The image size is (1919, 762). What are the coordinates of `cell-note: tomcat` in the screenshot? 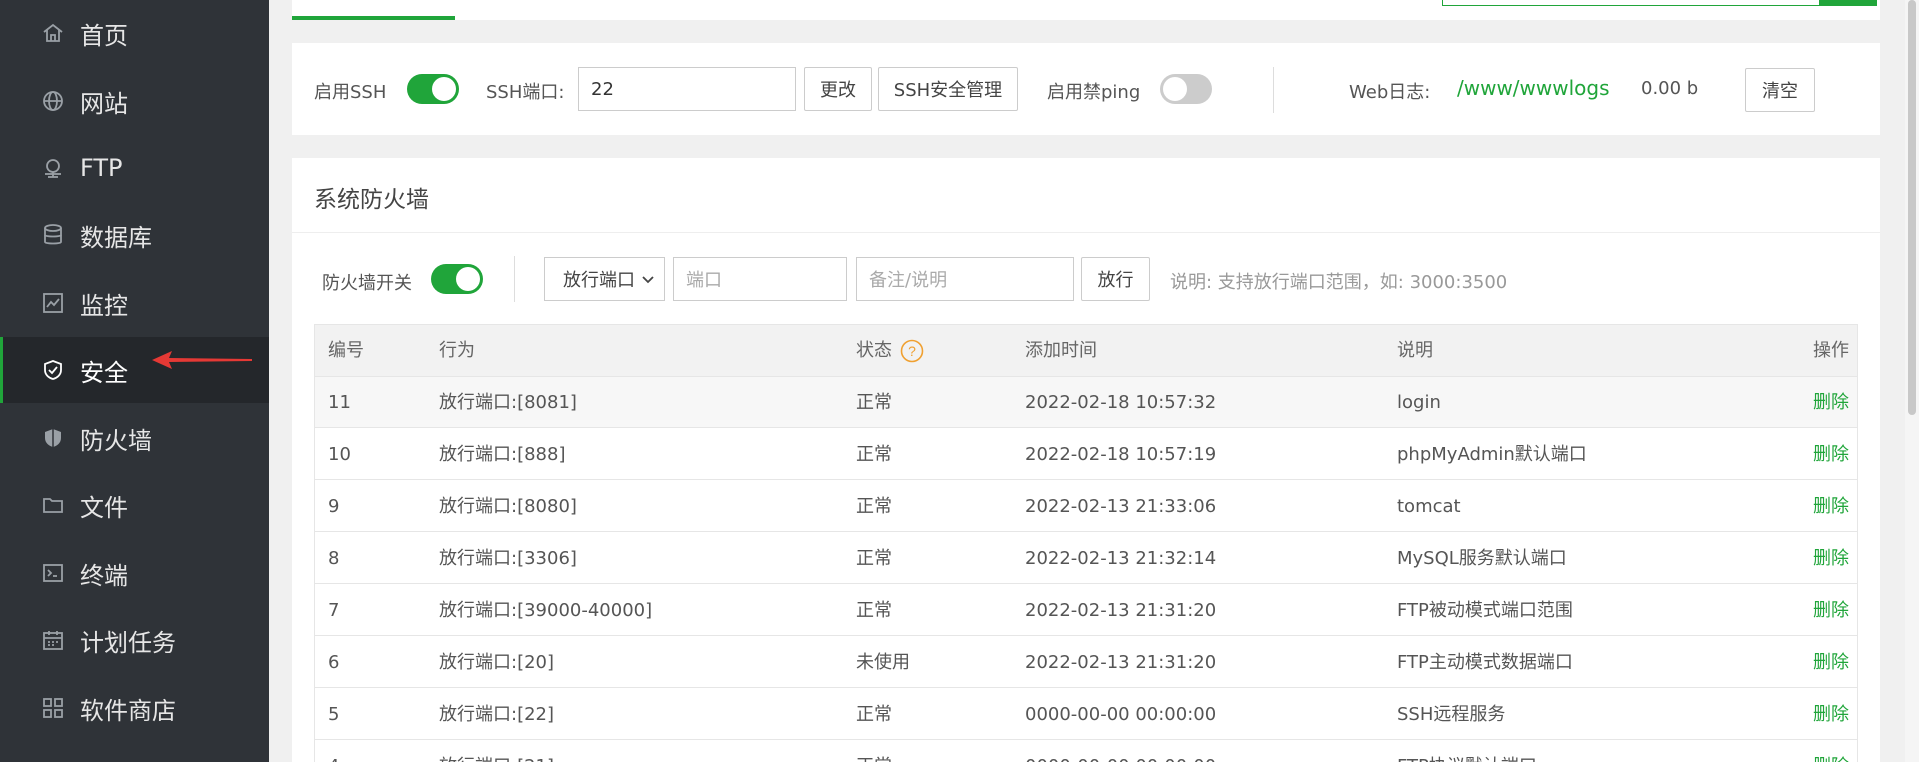 It's located at (1429, 506).